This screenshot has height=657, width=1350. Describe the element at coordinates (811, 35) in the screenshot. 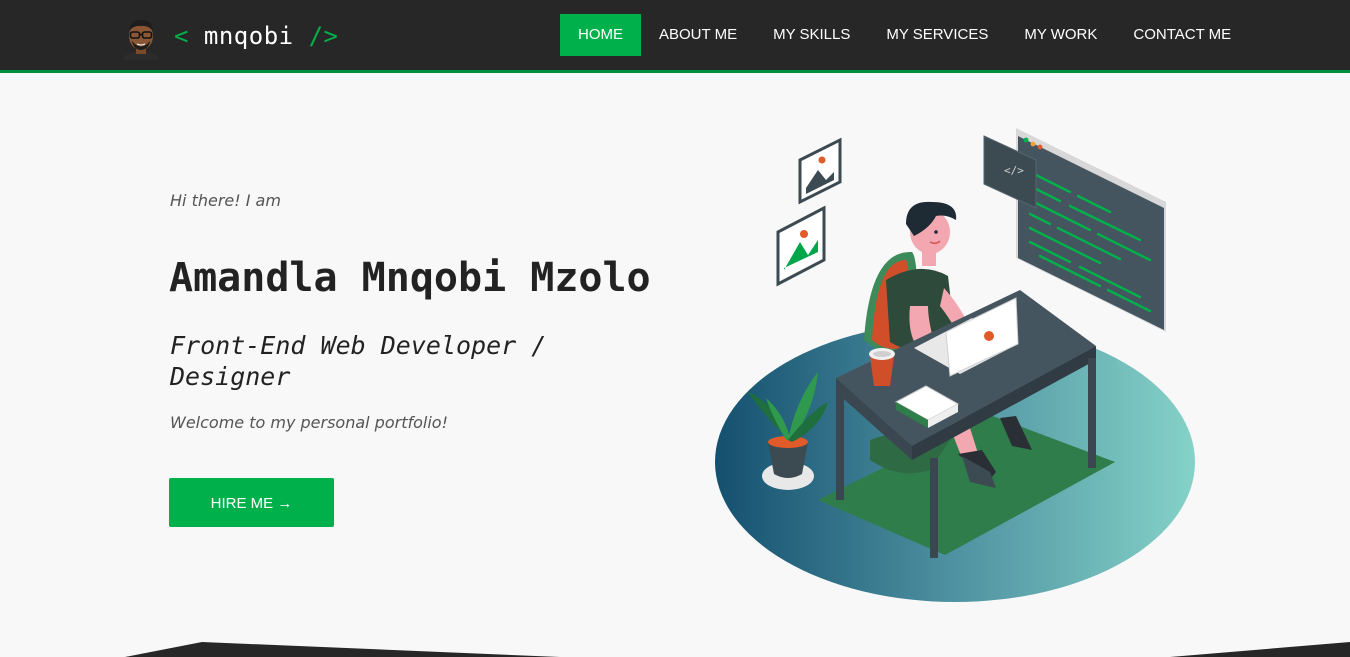

I see `nav-item-skills: MY SKILLS` at that location.